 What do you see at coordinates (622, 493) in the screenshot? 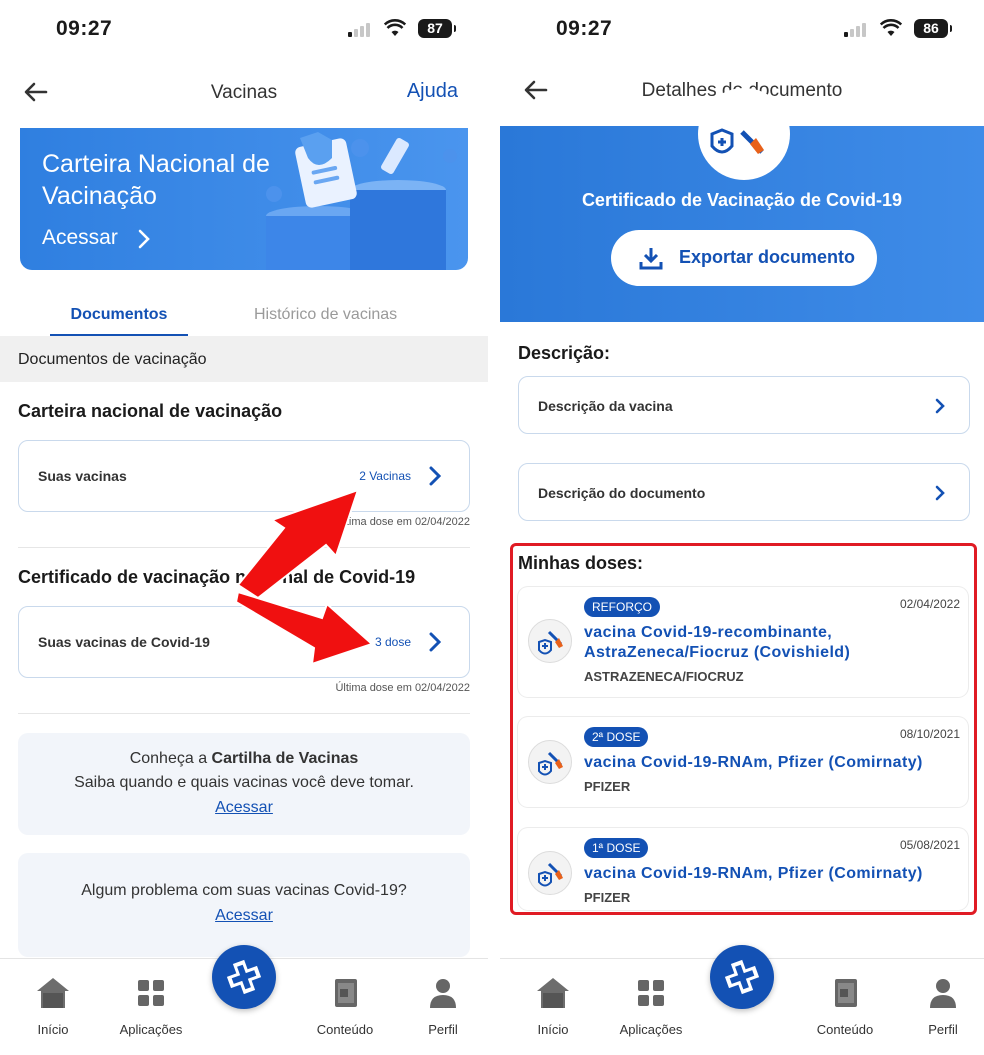
I see `descricao-documento-label: Descrição do documento` at bounding box center [622, 493].